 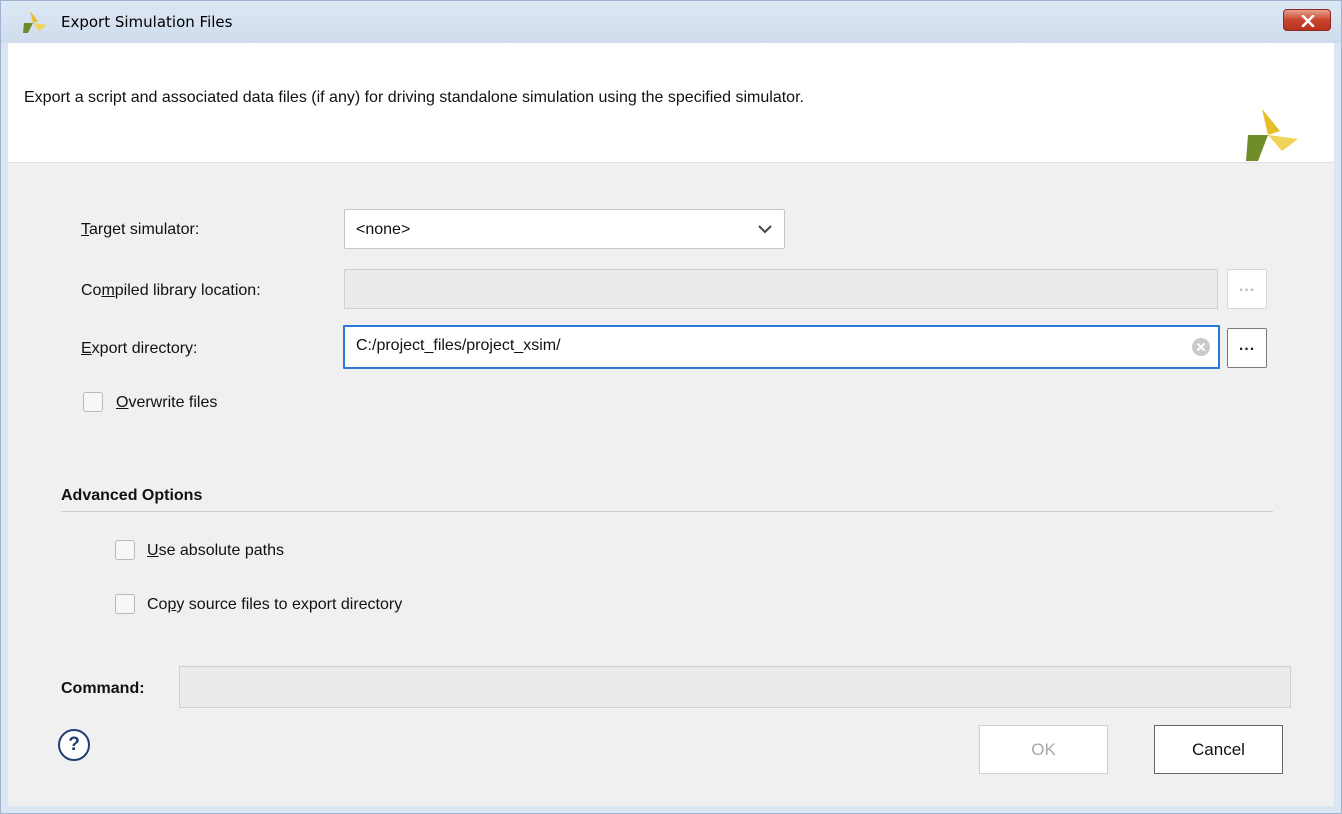 What do you see at coordinates (147, 22) in the screenshot?
I see `window-title: Export Simulation Files` at bounding box center [147, 22].